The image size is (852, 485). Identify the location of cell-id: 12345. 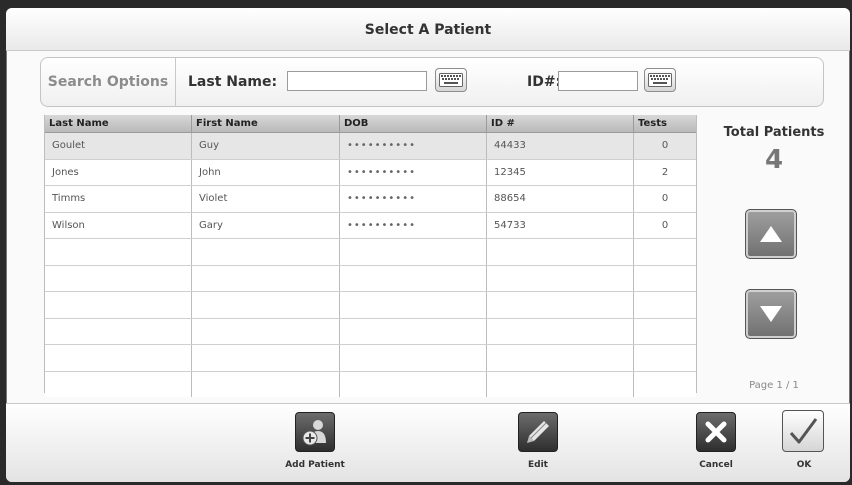
(560, 172).